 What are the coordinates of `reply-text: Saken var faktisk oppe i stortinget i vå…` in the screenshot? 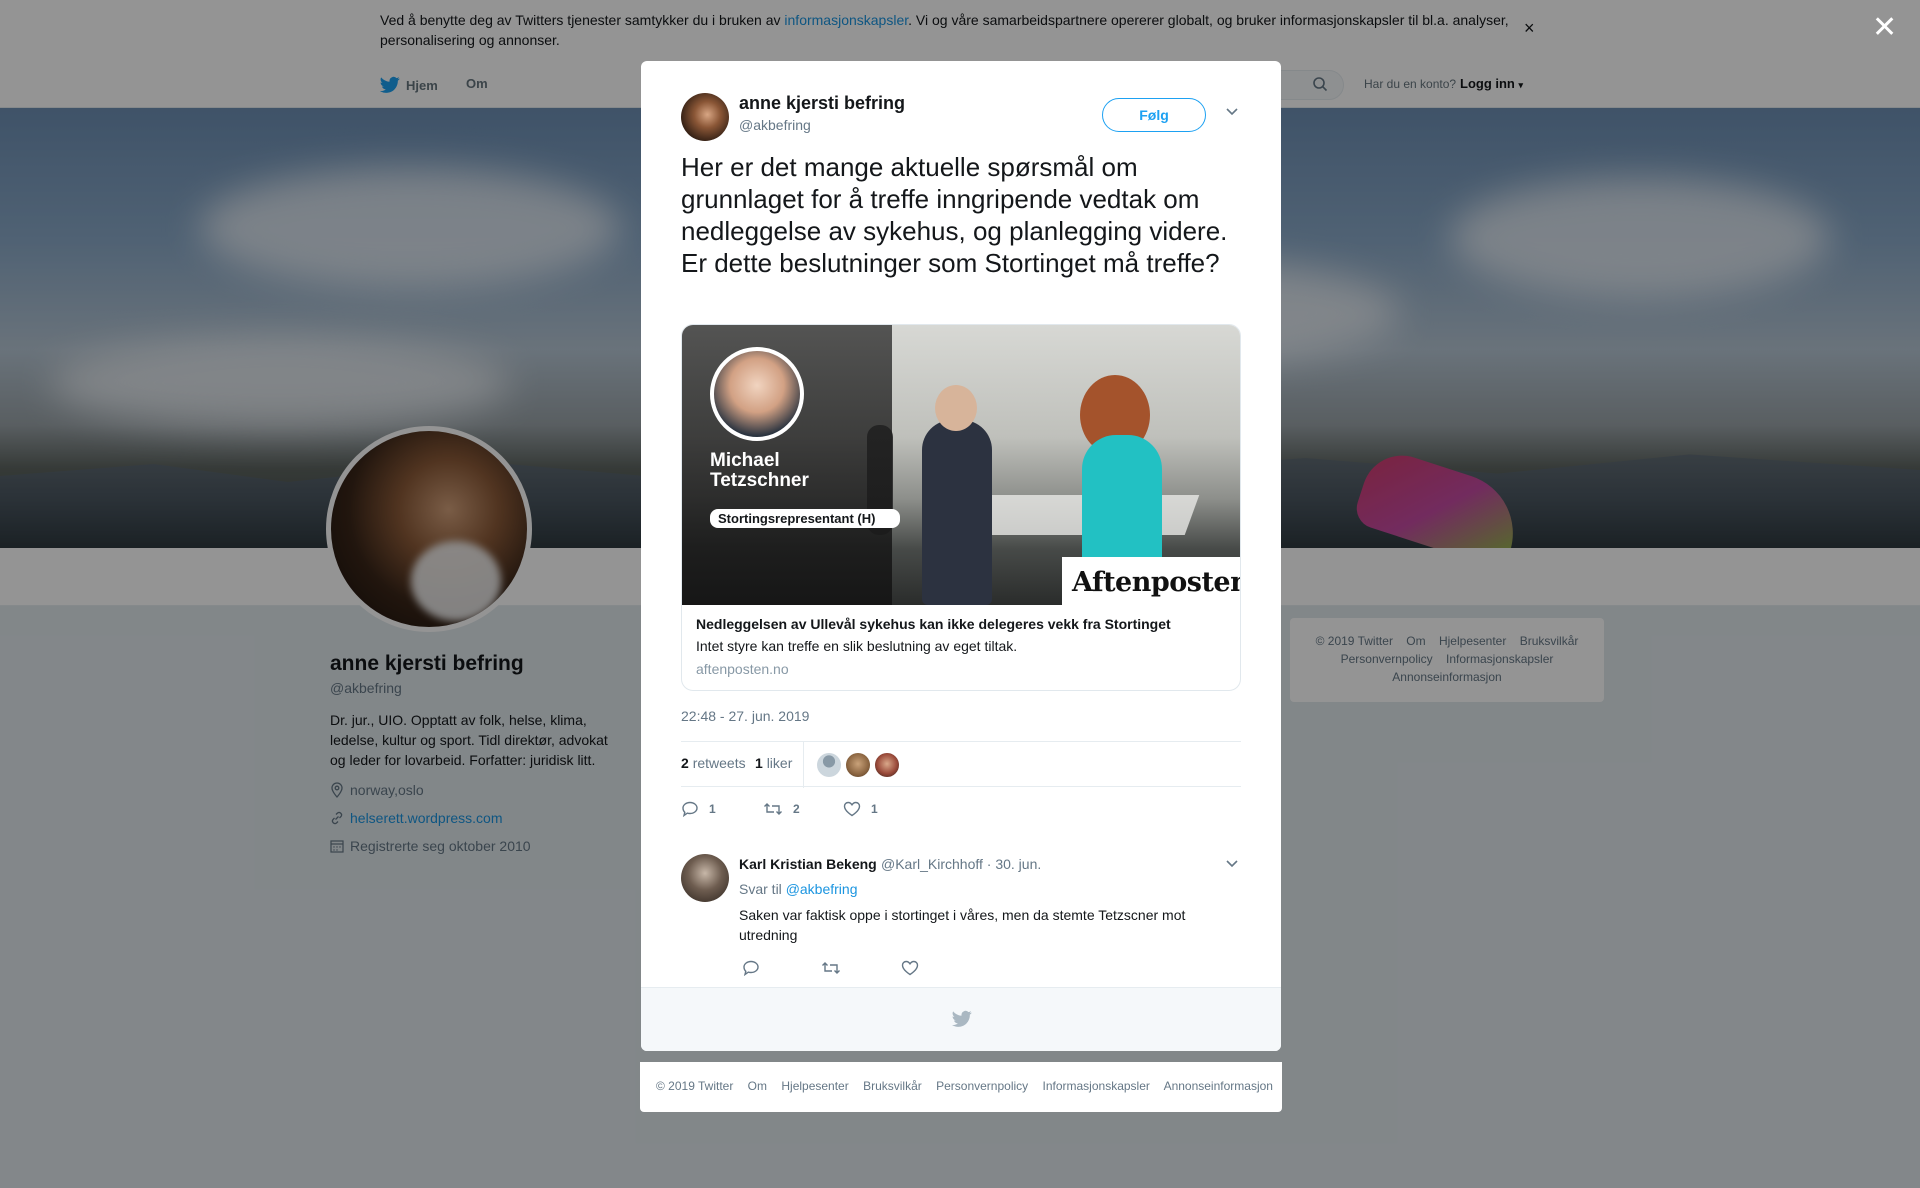 It's located at (962, 925).